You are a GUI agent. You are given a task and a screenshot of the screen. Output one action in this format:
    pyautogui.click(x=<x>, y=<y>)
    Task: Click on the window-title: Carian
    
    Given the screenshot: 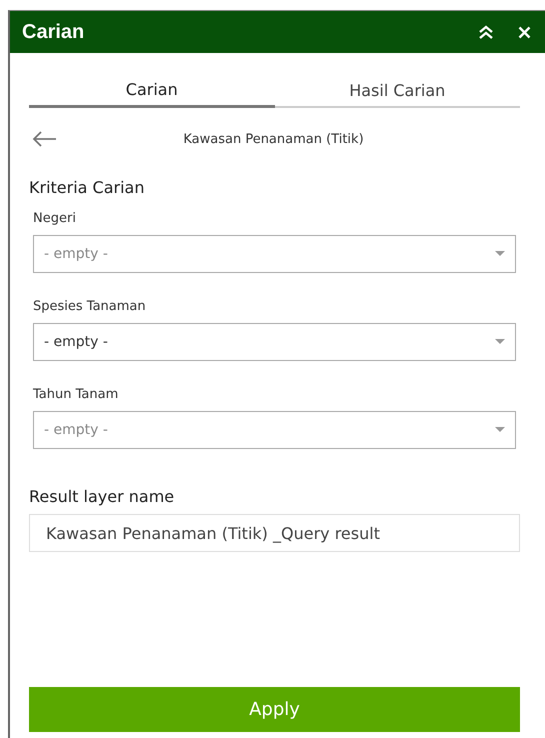 What is the action you would take?
    pyautogui.click(x=53, y=32)
    